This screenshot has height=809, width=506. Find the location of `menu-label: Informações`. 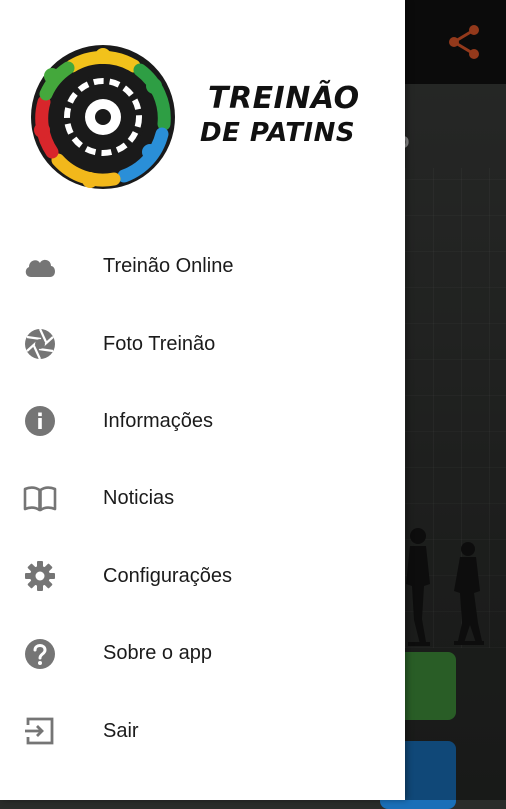

menu-label: Informações is located at coordinates (158, 420).